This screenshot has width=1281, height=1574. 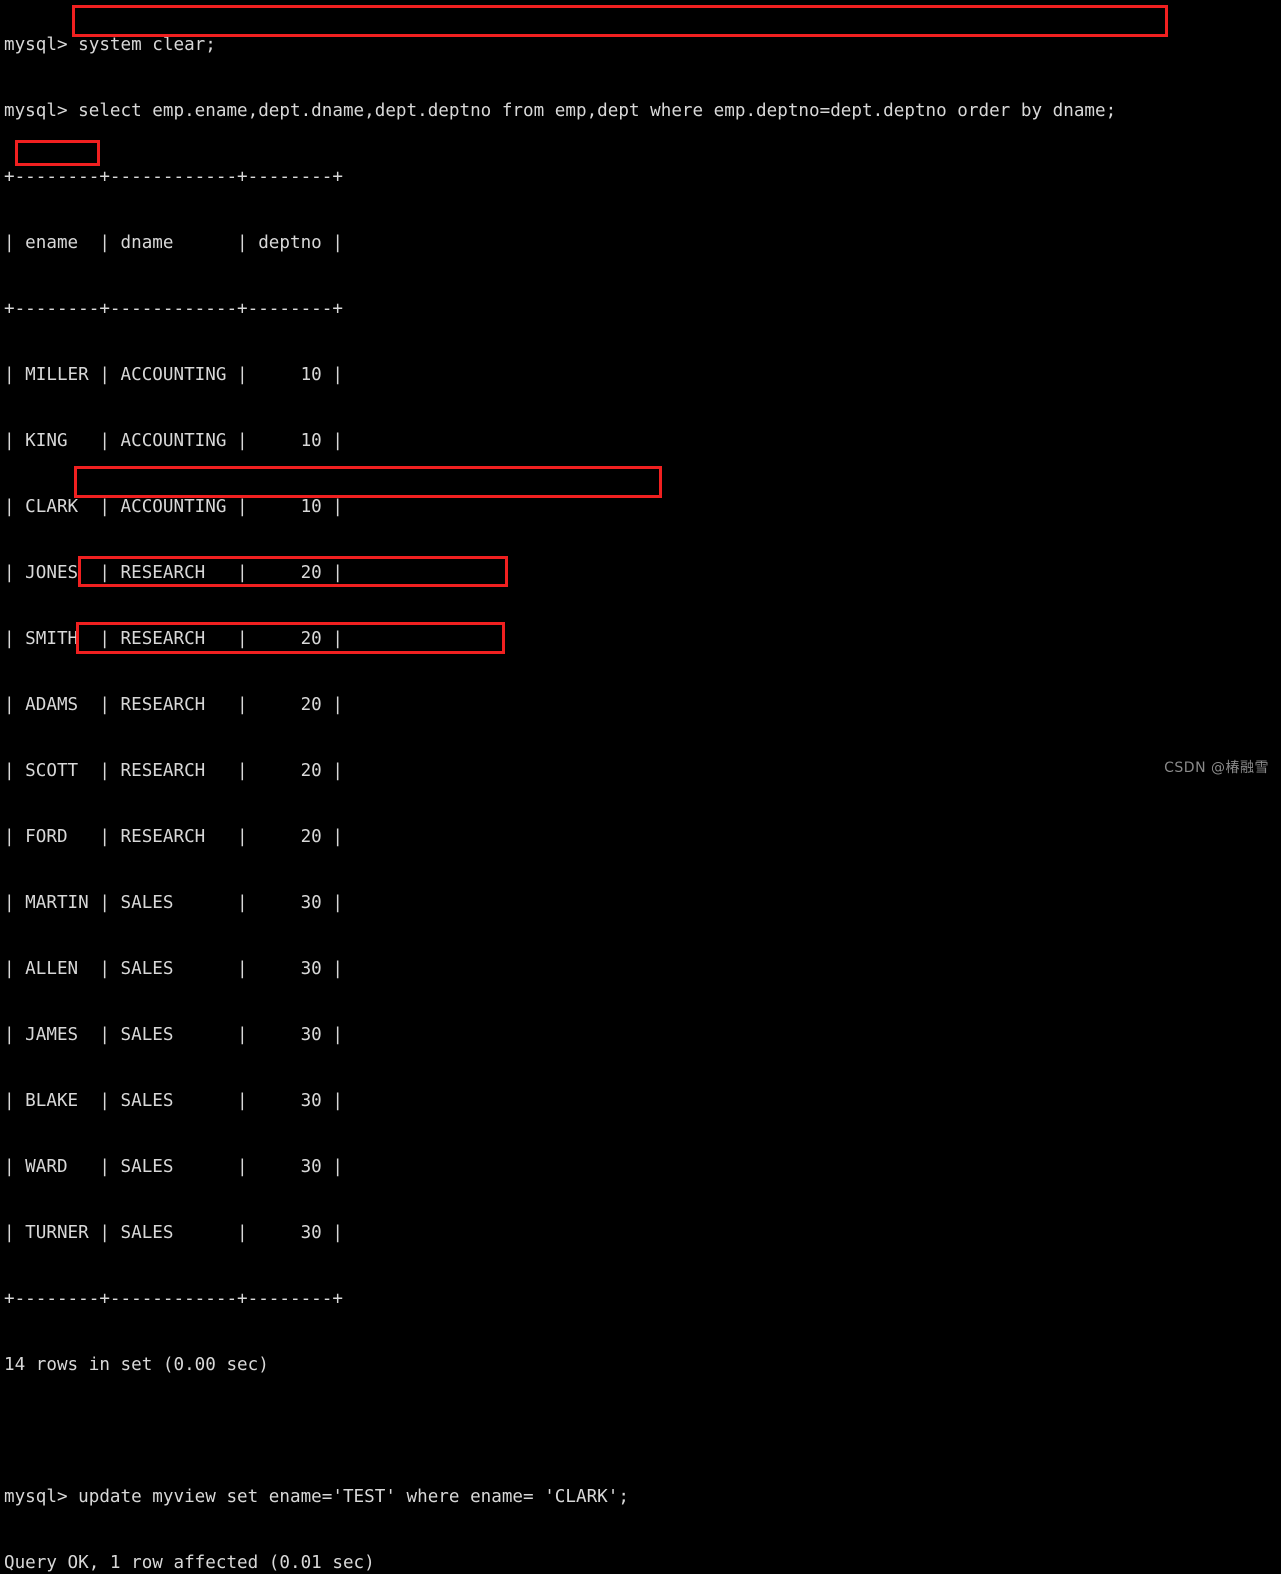 I want to click on terminal-line: 14 rows in set (0.00 sec), so click(x=136, y=1365).